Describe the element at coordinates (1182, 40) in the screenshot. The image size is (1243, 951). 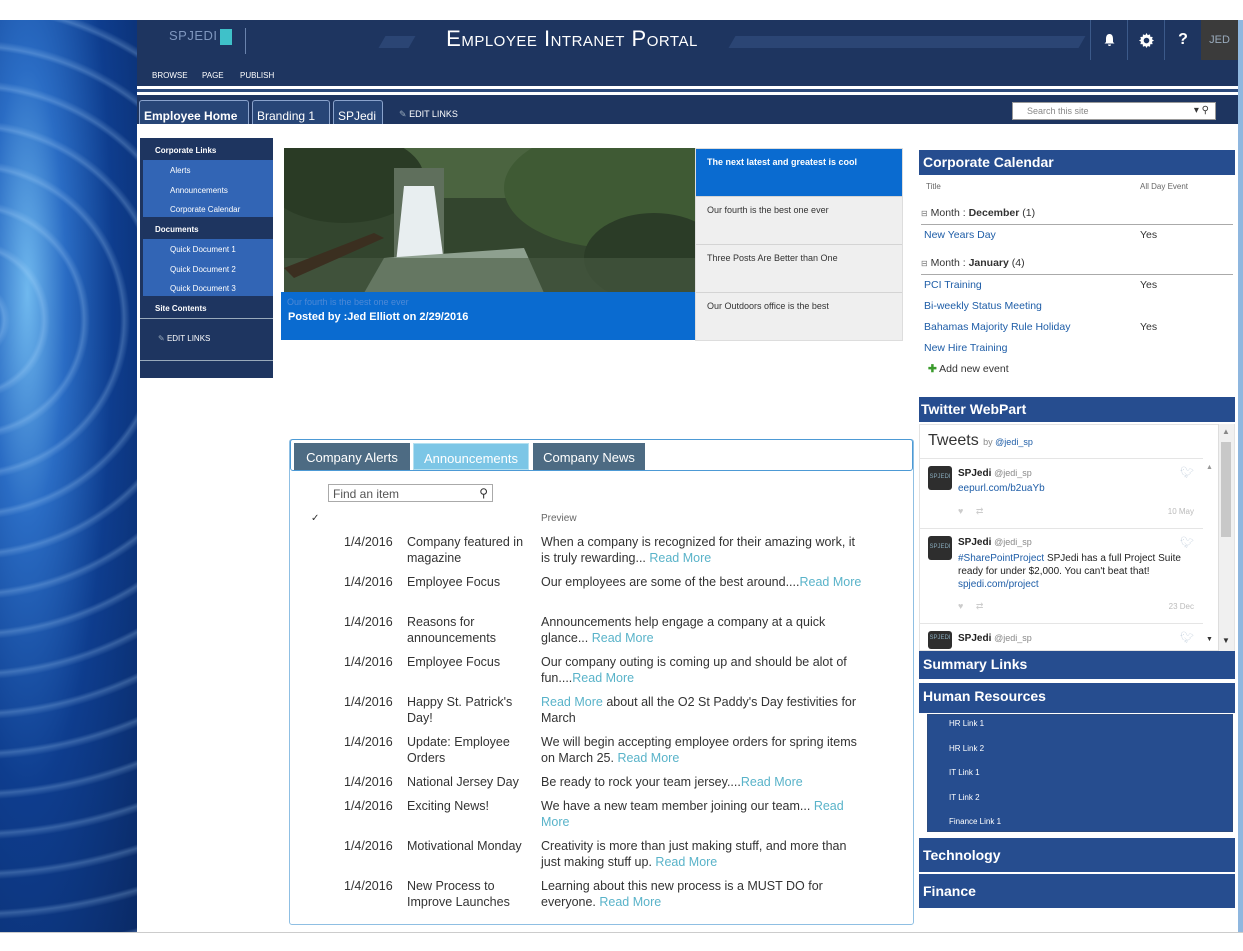
I see `help-icon: ?` at that location.